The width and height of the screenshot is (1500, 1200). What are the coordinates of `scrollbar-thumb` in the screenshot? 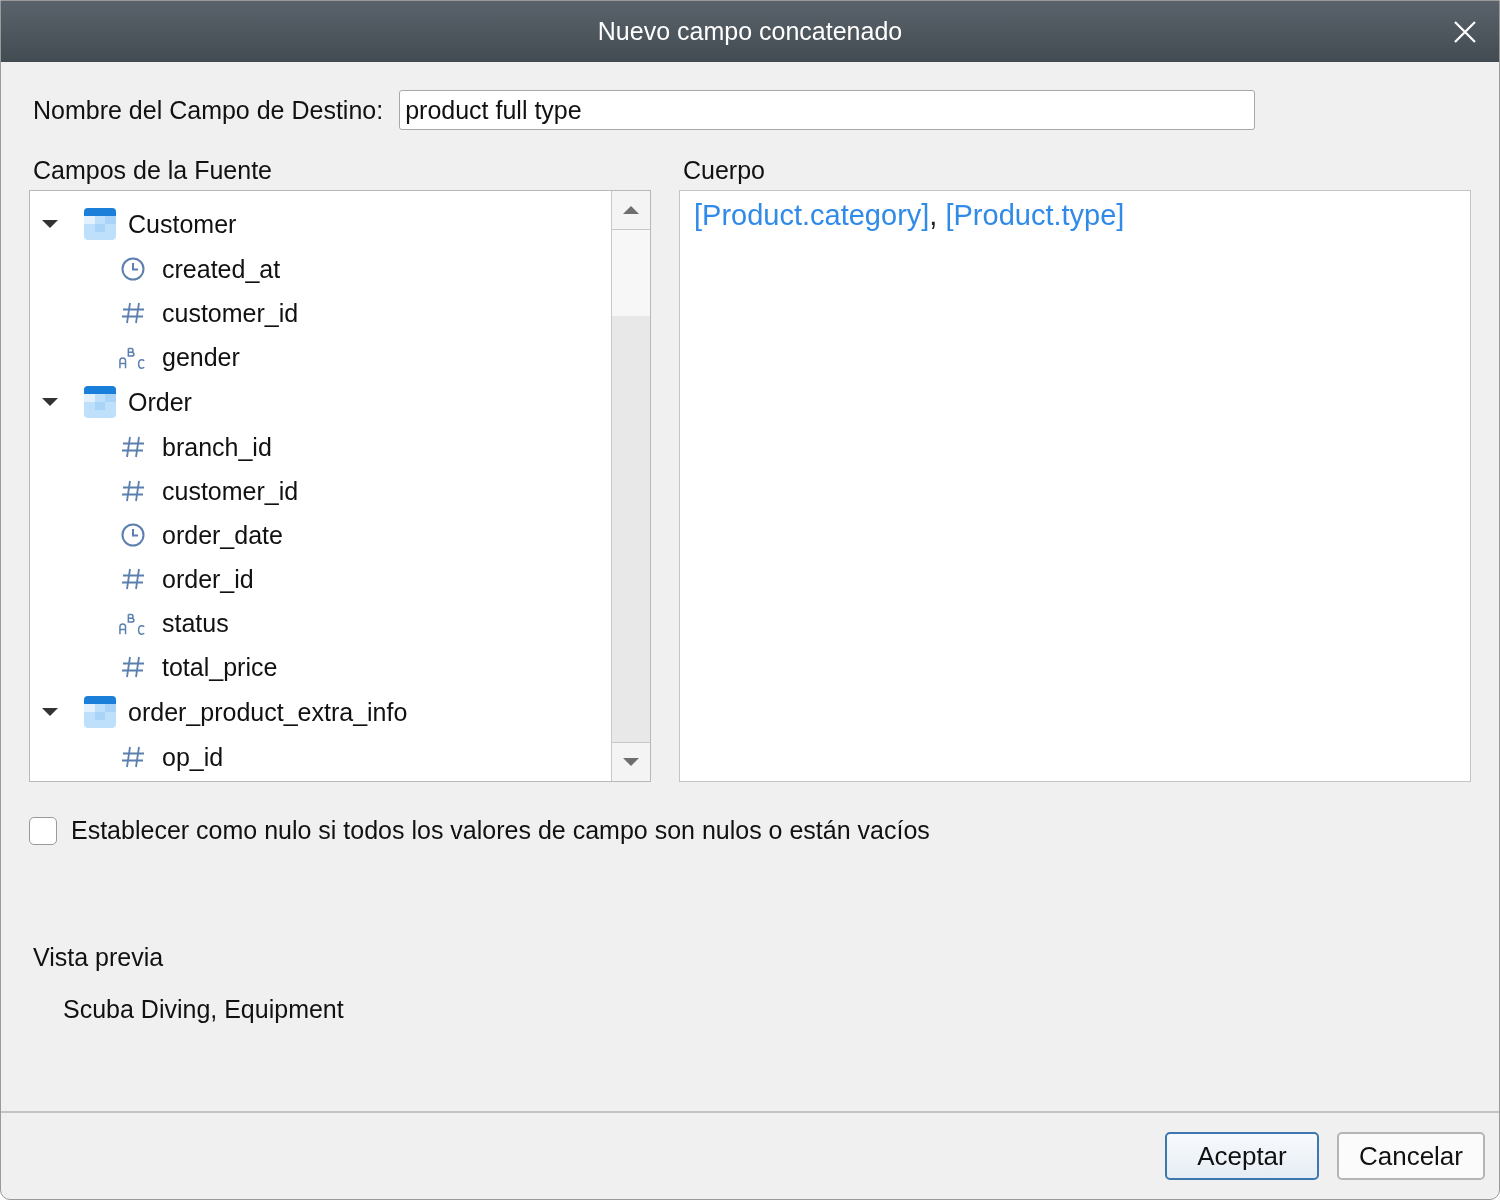 It's located at (631, 273).